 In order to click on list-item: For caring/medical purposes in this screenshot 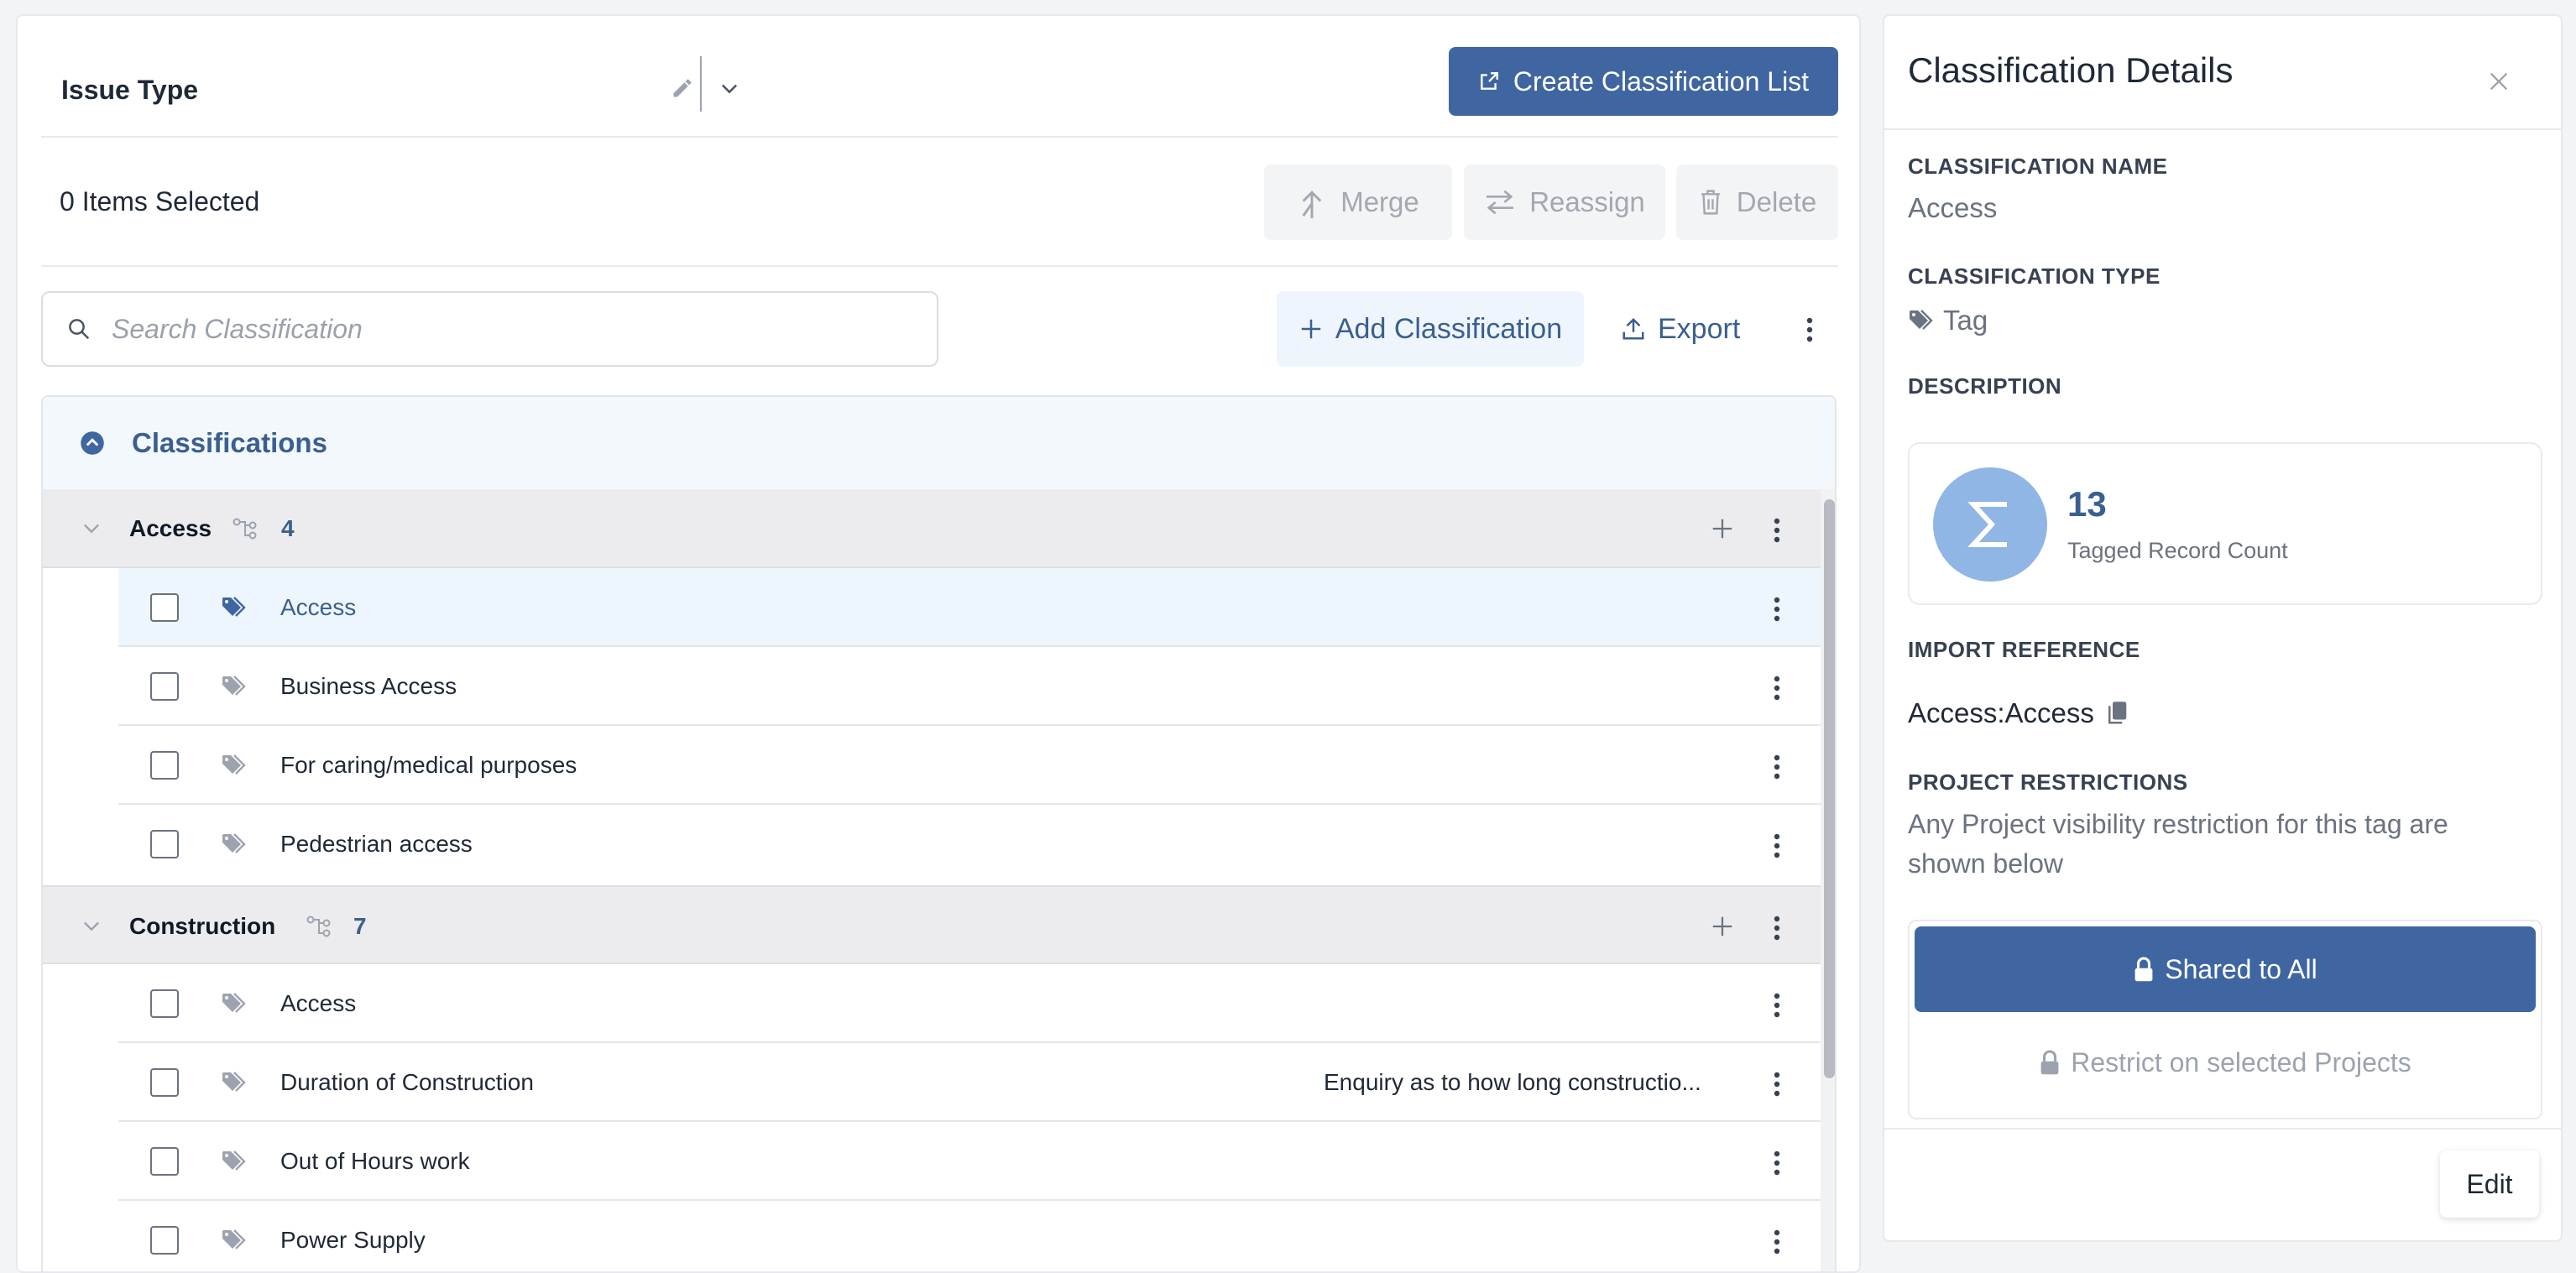, I will do `click(969, 765)`.